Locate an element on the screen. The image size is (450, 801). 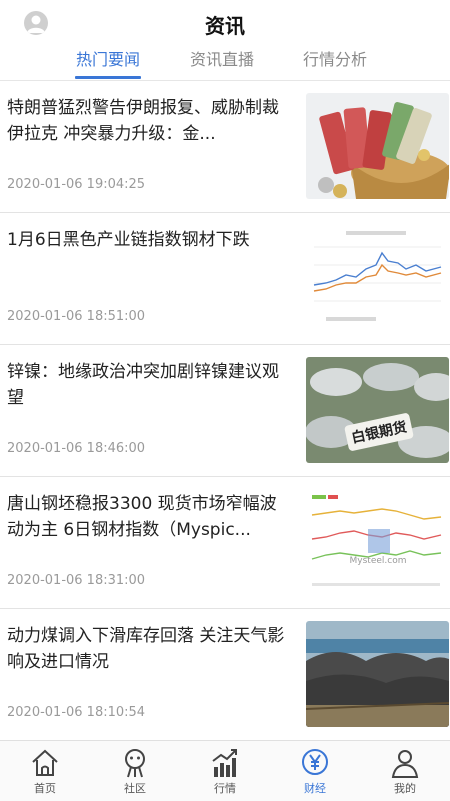
tabbar-item-community: 社区 is located at coordinates (135, 771).